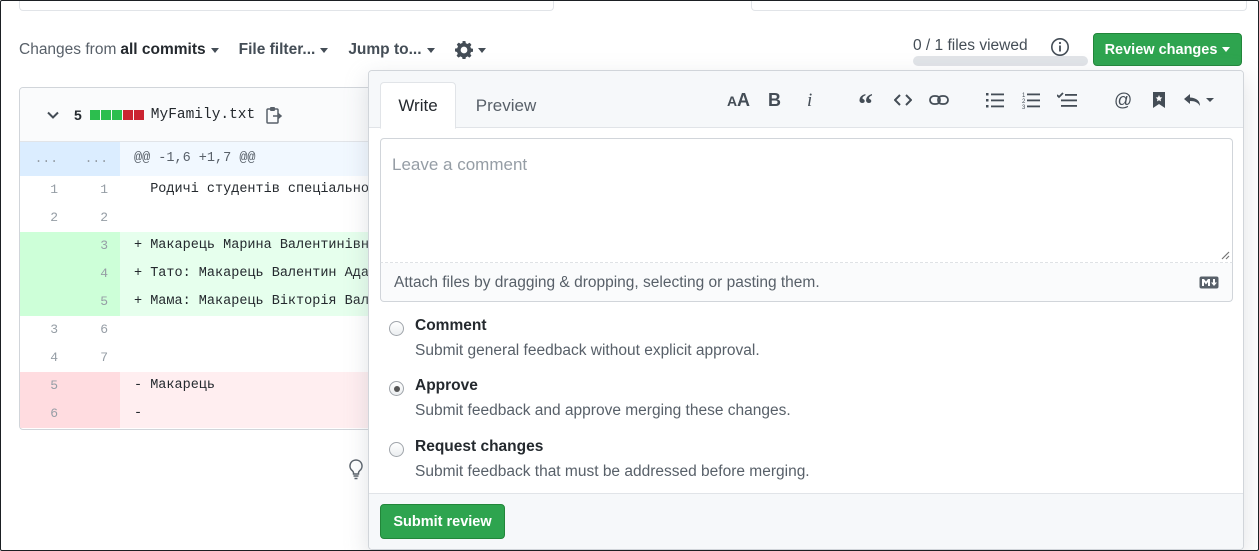 This screenshot has height=551, width=1259. What do you see at coordinates (999, 6) in the screenshot?
I see `top-tab-right` at bounding box center [999, 6].